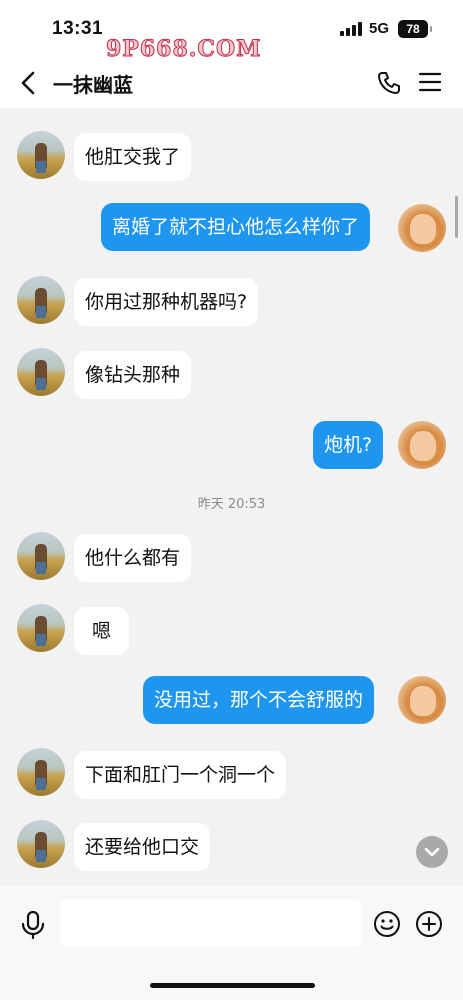 This screenshot has height=1000, width=463. I want to click on incoming-message: 还要给他口交, so click(142, 847).